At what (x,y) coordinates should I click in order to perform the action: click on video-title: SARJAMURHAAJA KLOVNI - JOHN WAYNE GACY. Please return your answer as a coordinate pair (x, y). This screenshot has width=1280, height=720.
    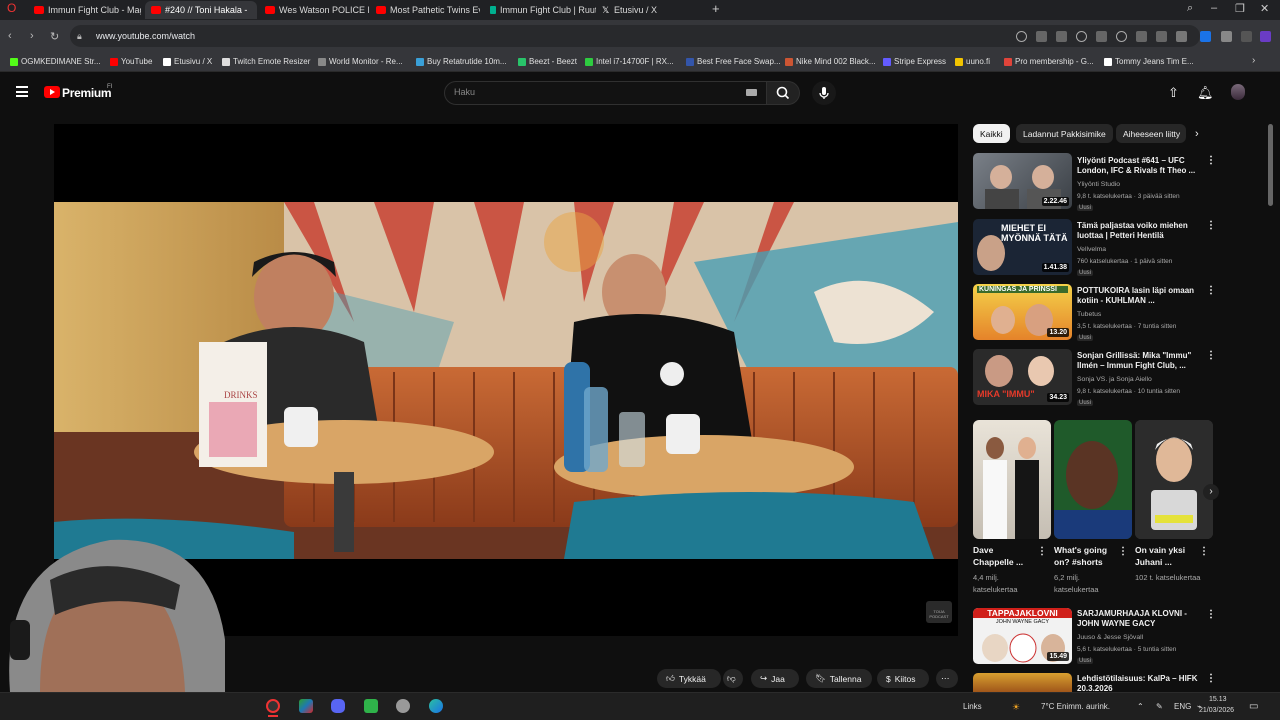
    Looking at the image, I should click on (1140, 619).